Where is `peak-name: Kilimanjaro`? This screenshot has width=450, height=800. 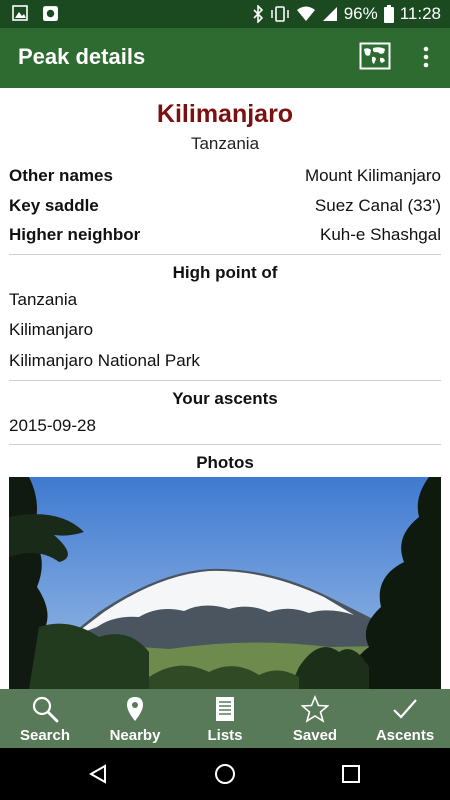
peak-name: Kilimanjaro is located at coordinates (225, 114).